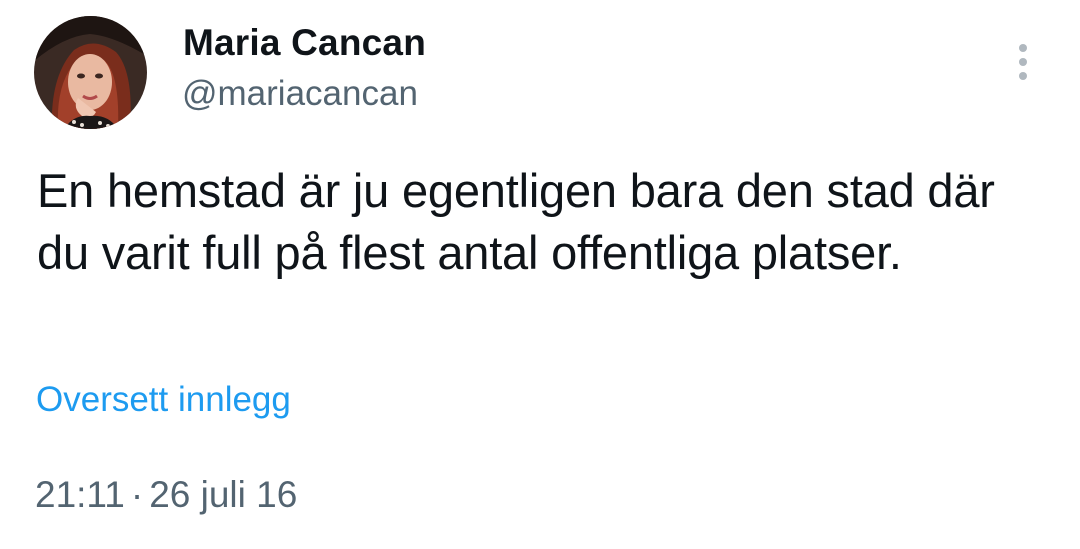 The height and width of the screenshot is (549, 1080). I want to click on more-options-button, so click(1023, 62).